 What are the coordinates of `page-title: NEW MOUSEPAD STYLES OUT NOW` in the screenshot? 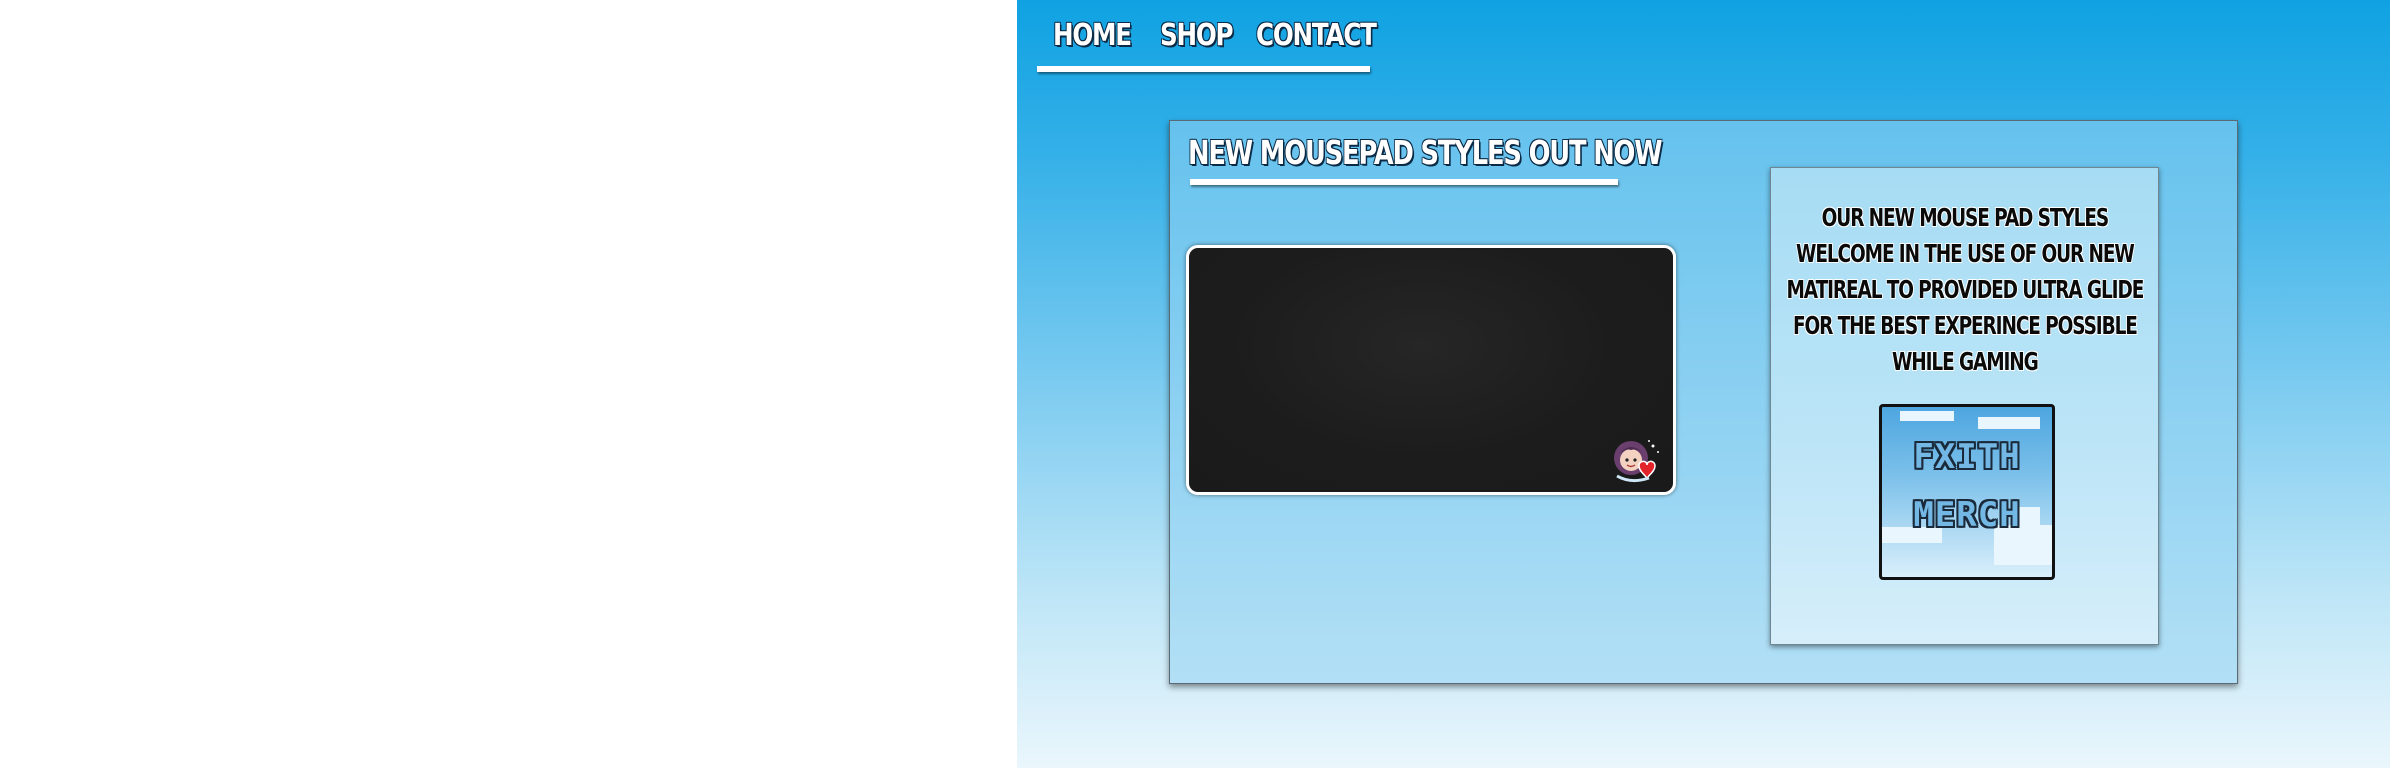 It's located at (1425, 152).